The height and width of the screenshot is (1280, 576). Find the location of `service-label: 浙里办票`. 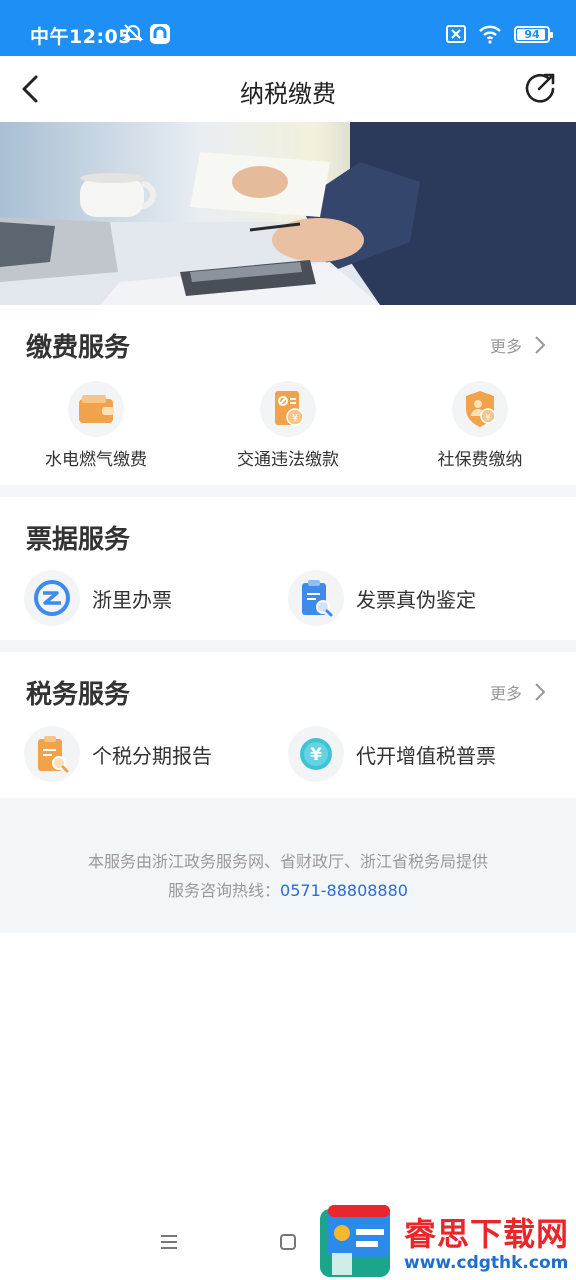

service-label: 浙里办票 is located at coordinates (132, 599).